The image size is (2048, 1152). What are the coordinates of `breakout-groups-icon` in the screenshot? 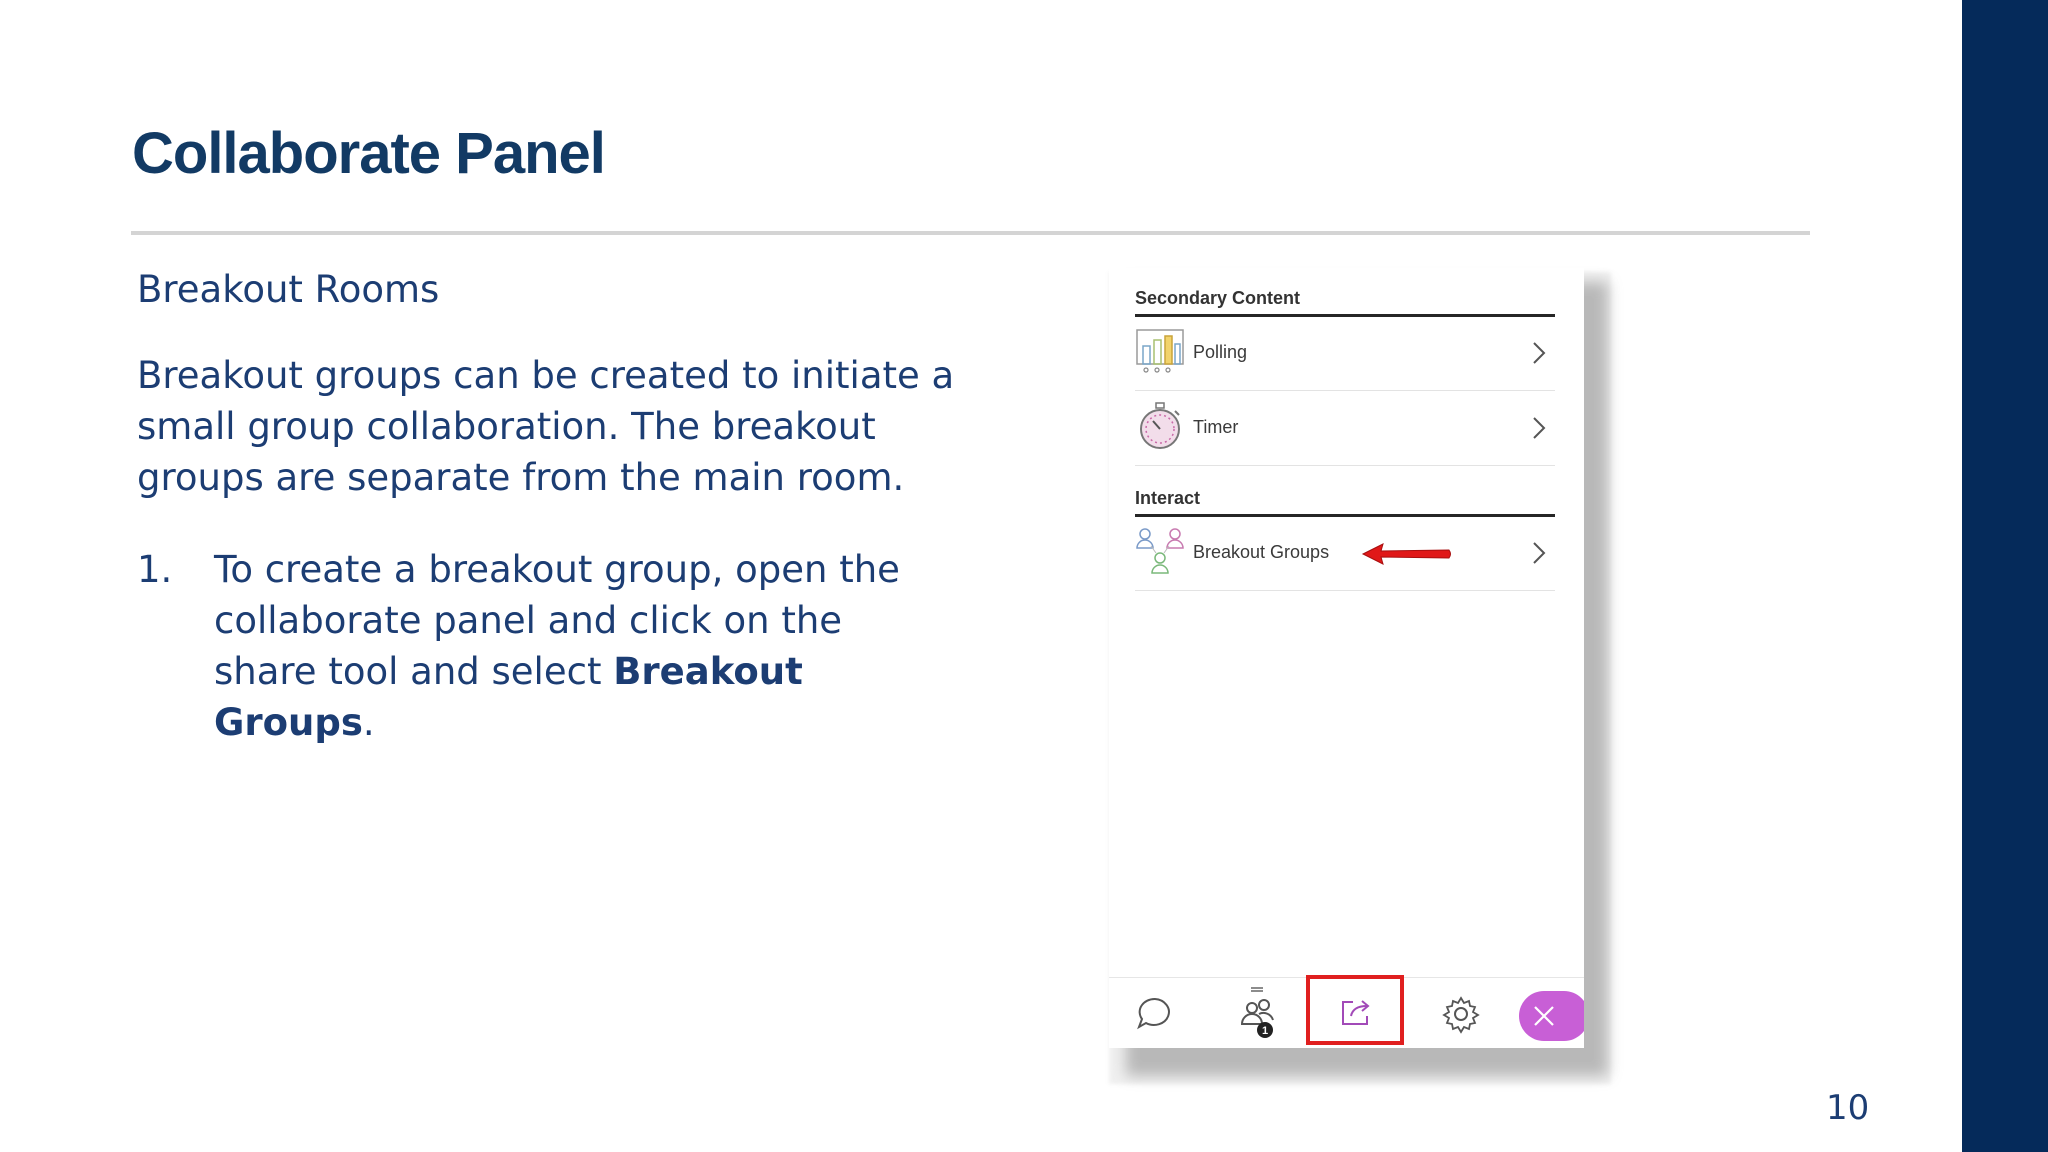 It's located at (1160, 551).